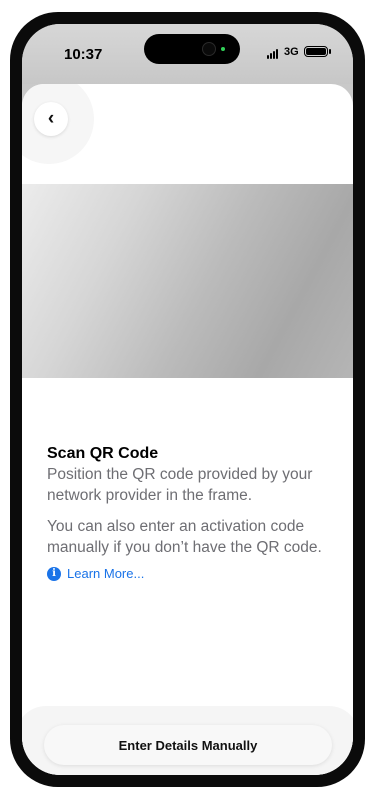  Describe the element at coordinates (83, 54) in the screenshot. I see `status-time: 10:37` at that location.